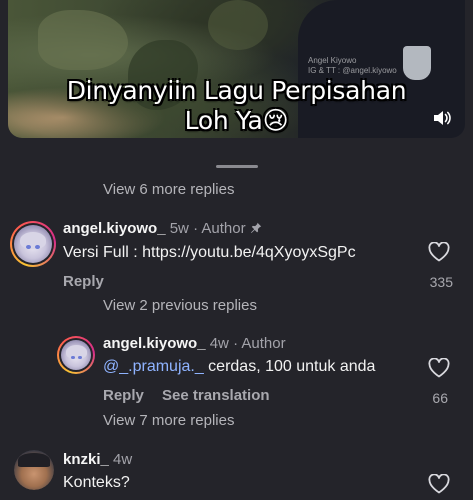 The height and width of the screenshot is (500, 473). What do you see at coordinates (417, 63) in the screenshot?
I see `jacket-patch` at bounding box center [417, 63].